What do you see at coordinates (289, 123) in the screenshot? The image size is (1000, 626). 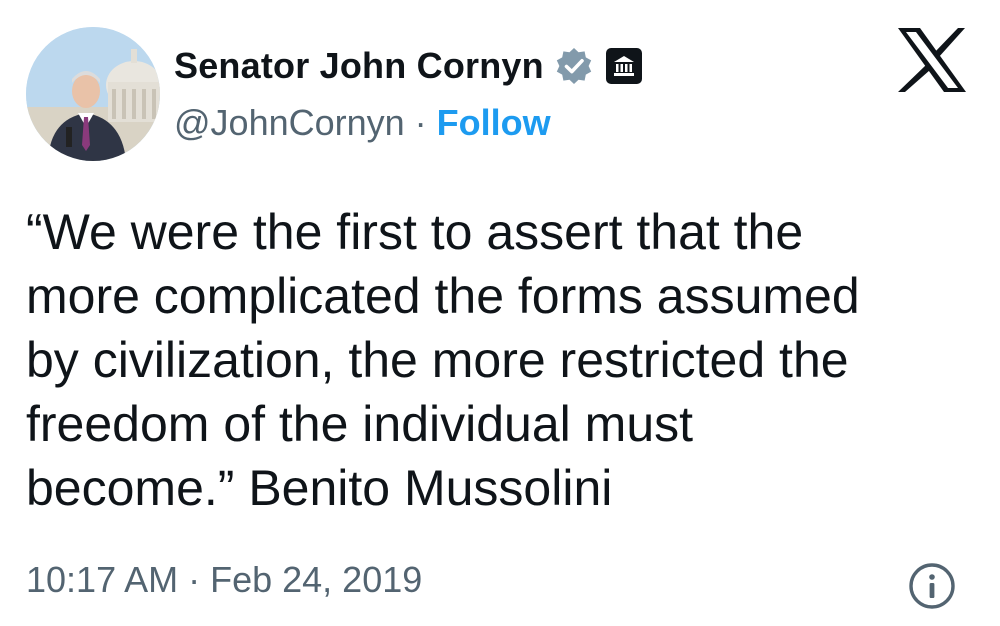 I see `author-handle: @JohnCornyn` at bounding box center [289, 123].